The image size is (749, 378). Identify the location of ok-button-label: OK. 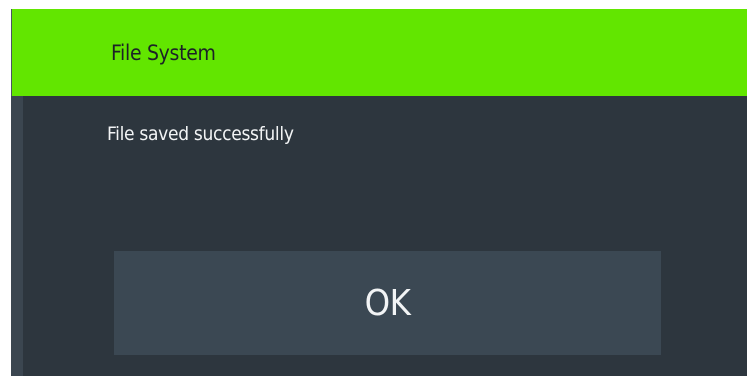
(387, 303).